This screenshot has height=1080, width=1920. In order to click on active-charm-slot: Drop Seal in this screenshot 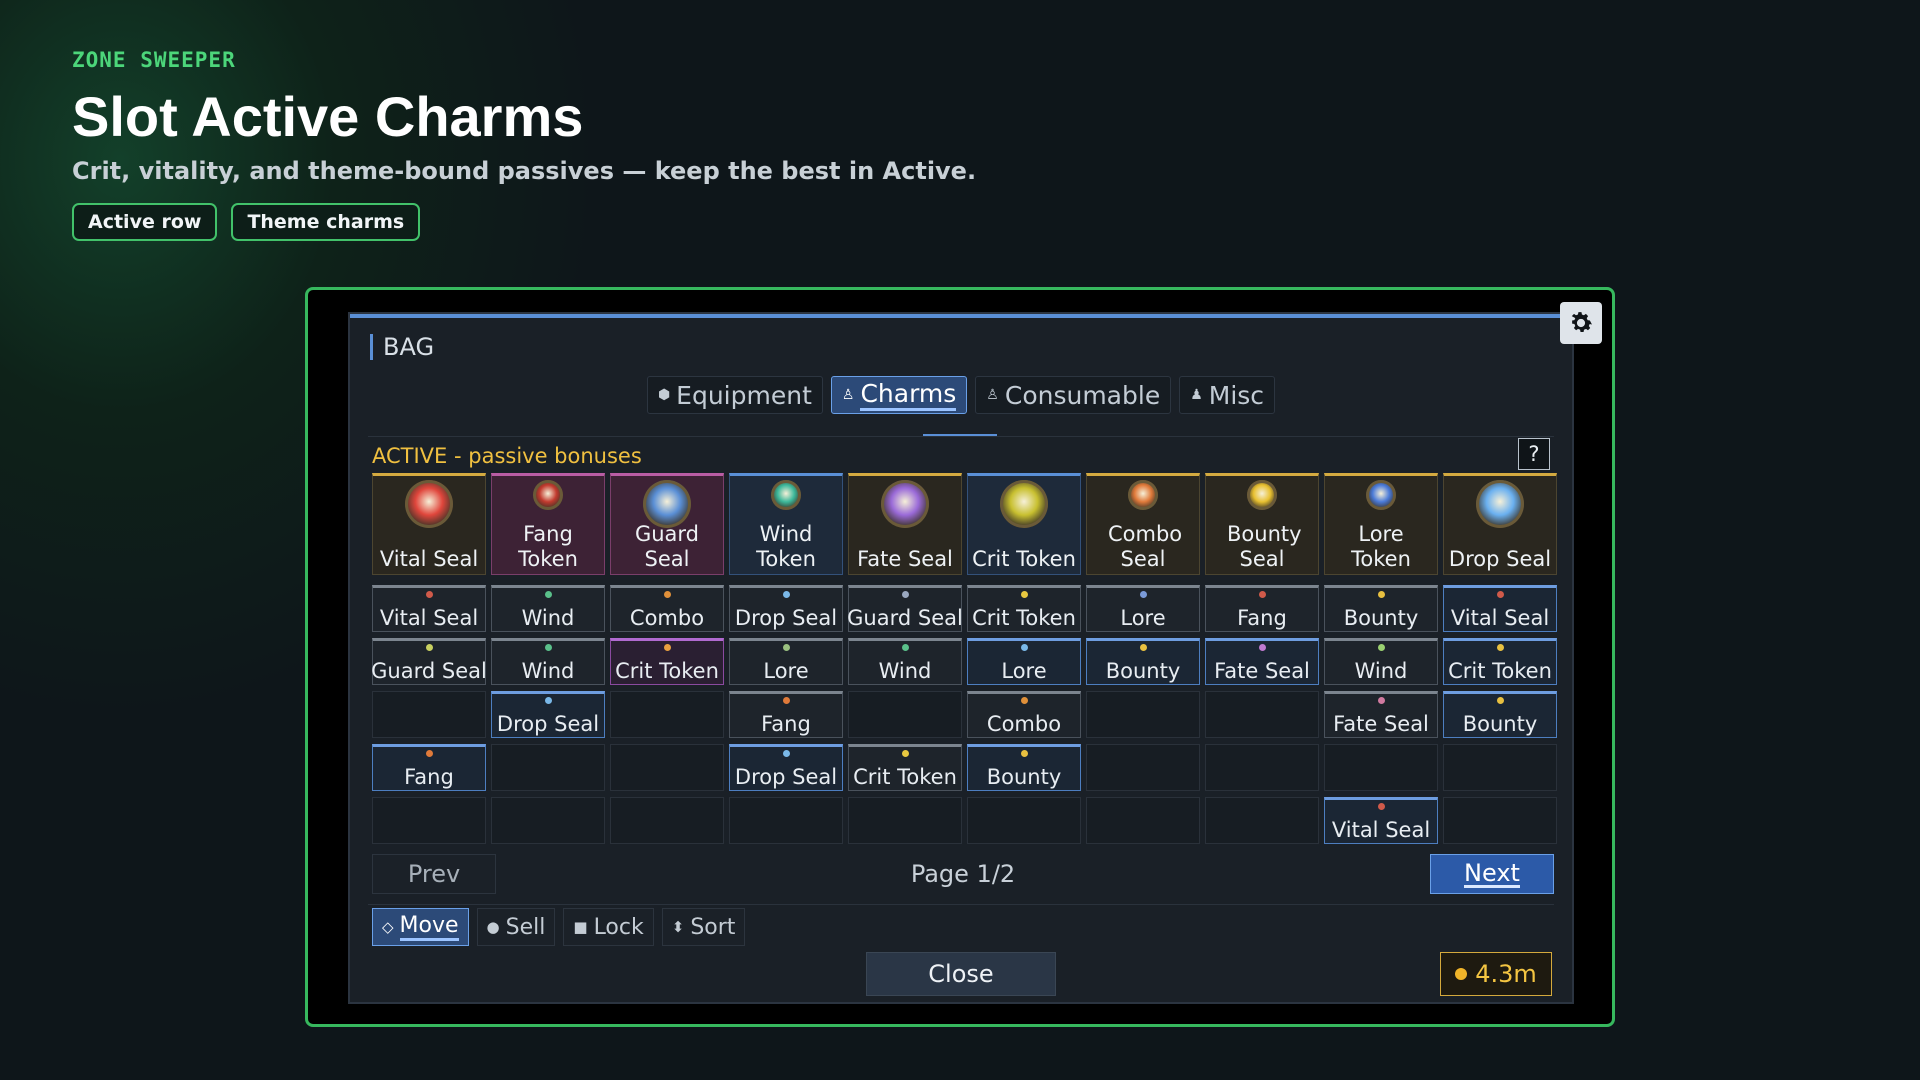, I will do `click(1500, 524)`.